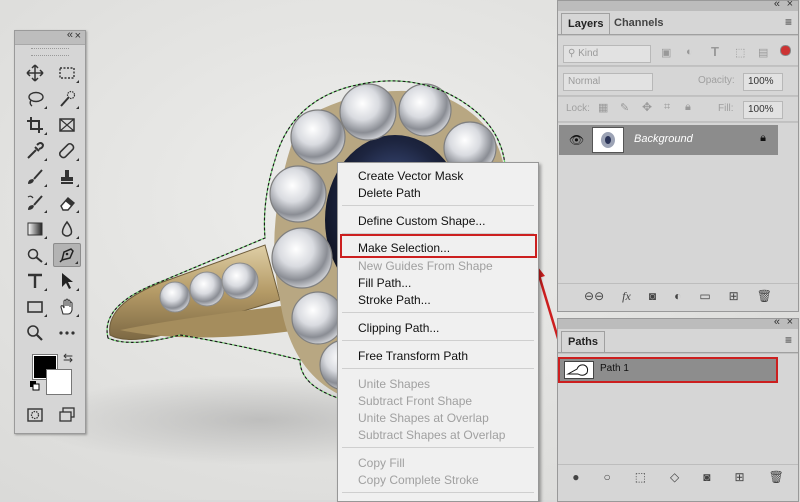 The height and width of the screenshot is (502, 800). What do you see at coordinates (763, 82) in the screenshot?
I see `opacity-input: 100%` at bounding box center [763, 82].